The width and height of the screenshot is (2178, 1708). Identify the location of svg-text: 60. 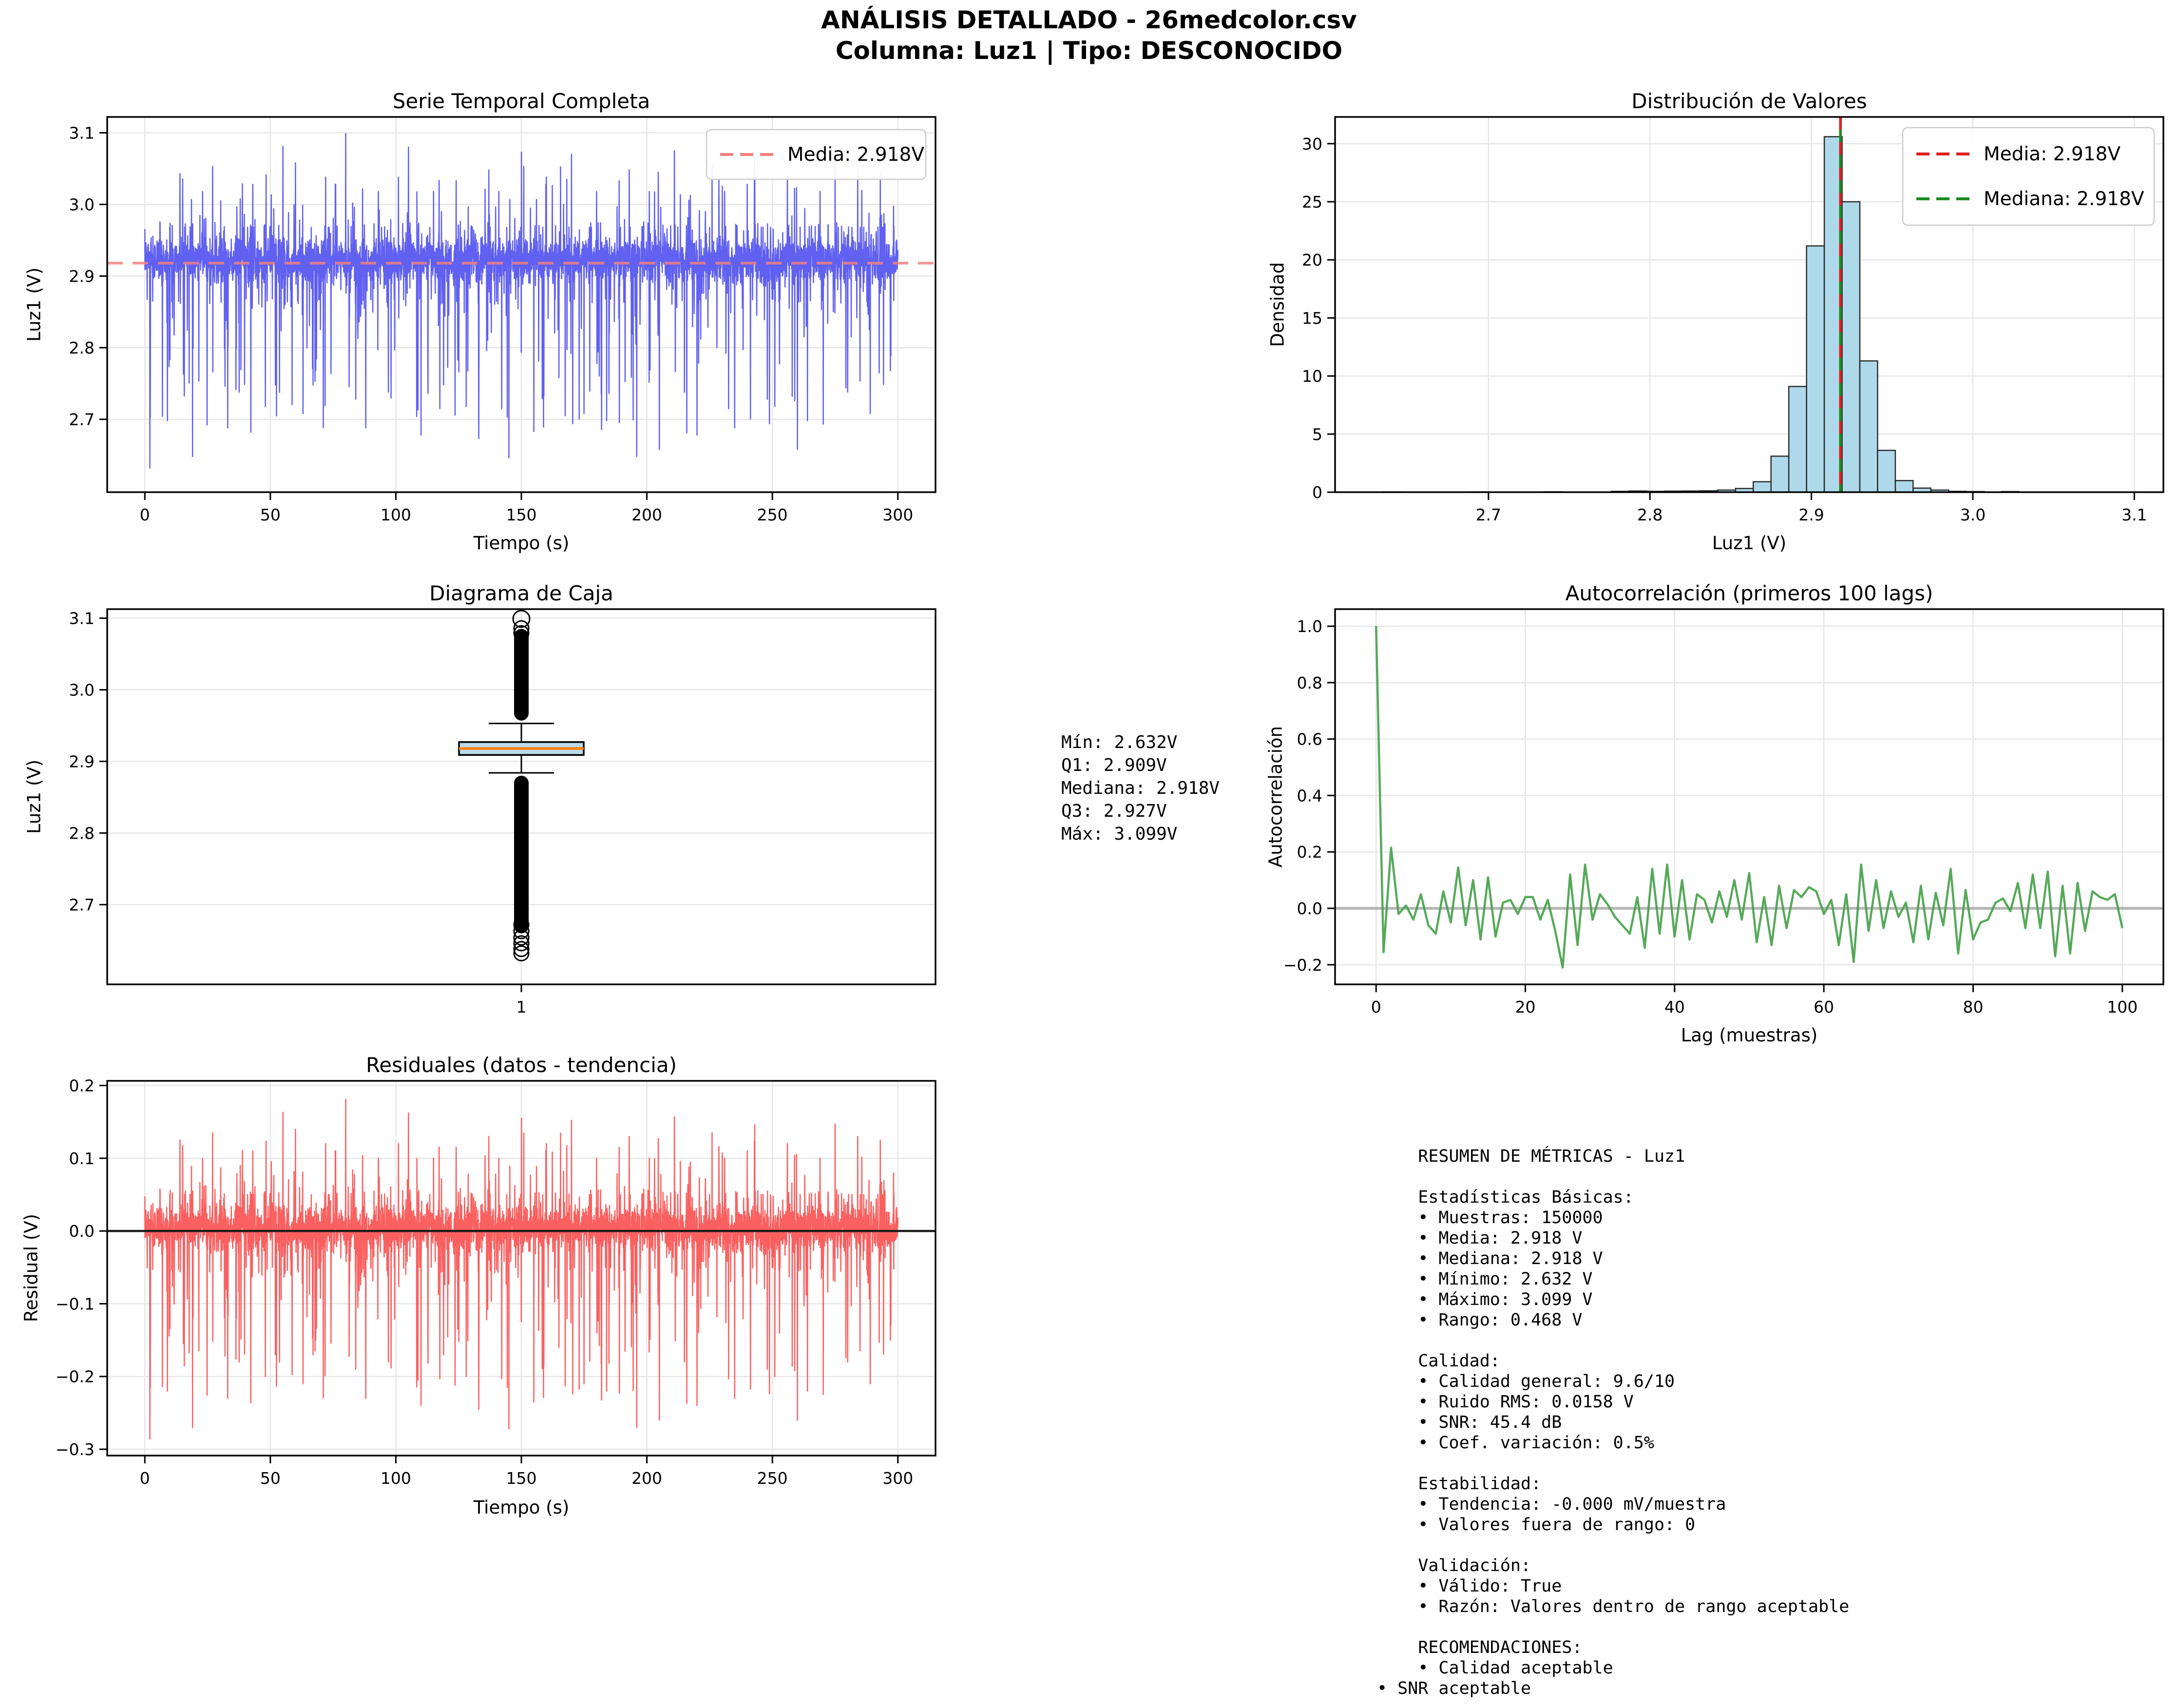
(1824, 1007).